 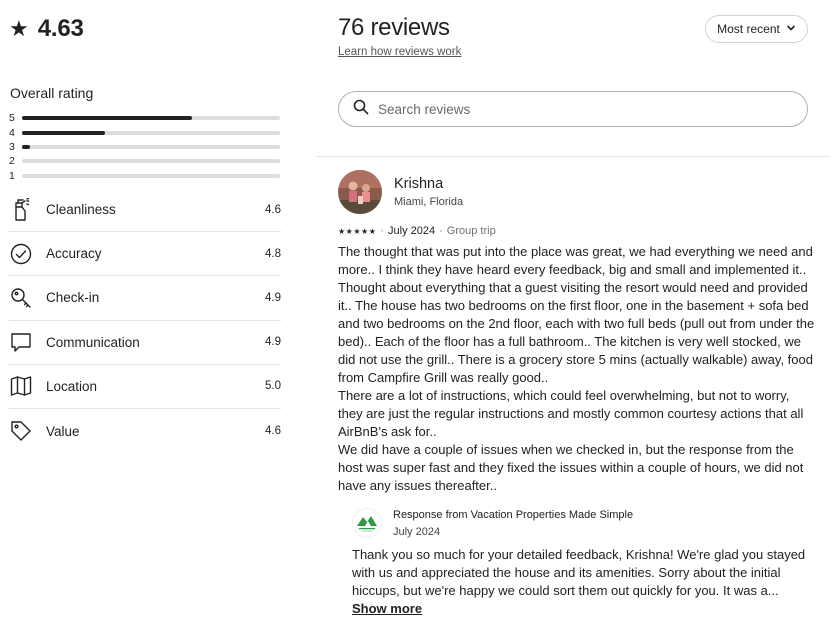 I want to click on average-rating: ★ 4.63, so click(x=46, y=29).